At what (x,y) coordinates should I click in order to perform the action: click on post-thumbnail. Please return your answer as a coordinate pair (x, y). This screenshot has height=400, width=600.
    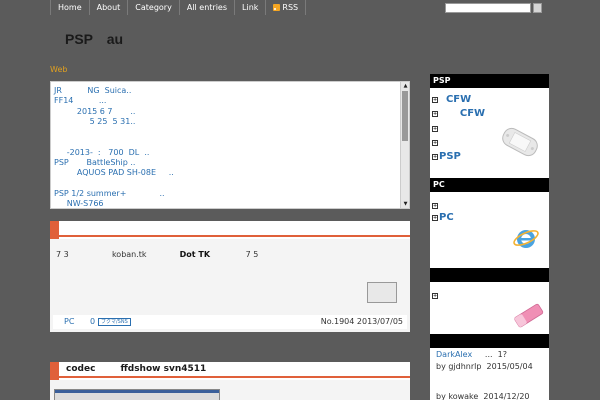
    Looking at the image, I should click on (382, 292).